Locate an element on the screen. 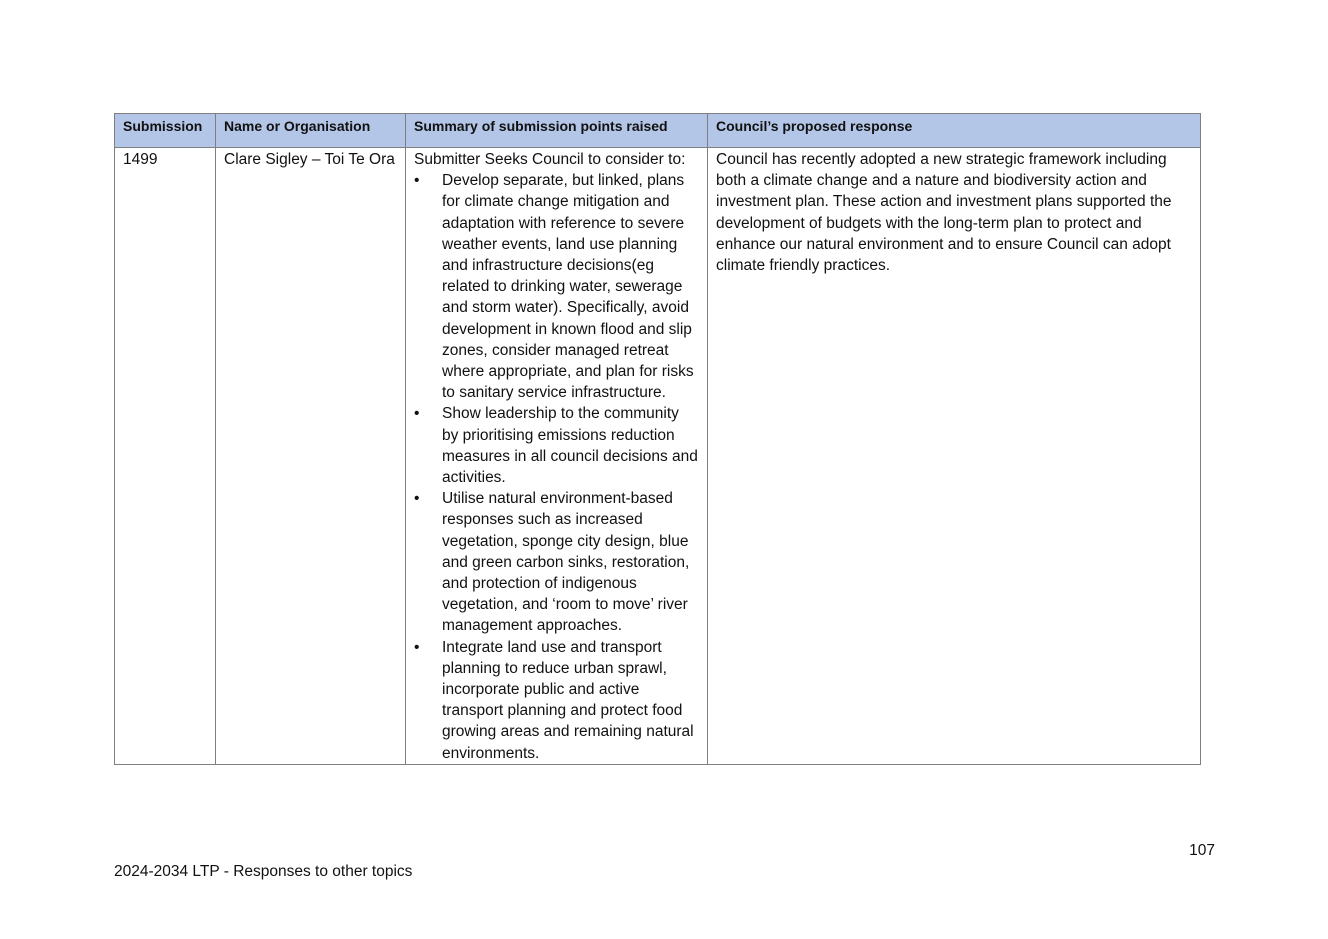 The height and width of the screenshot is (939, 1328). header-council-response: Council’s proposed response is located at coordinates (954, 130).